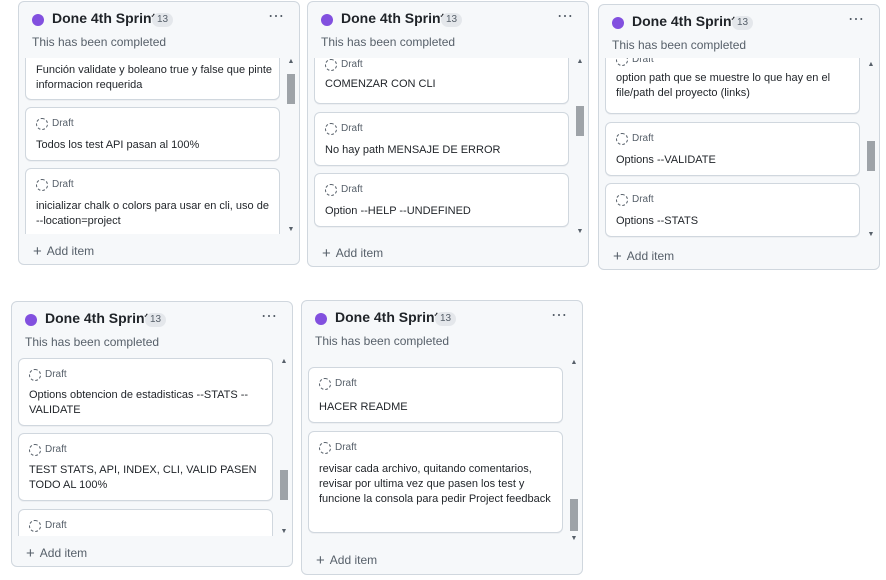 The image size is (886, 580). What do you see at coordinates (734, 221) in the screenshot?
I see `card-title: Options --STATS` at bounding box center [734, 221].